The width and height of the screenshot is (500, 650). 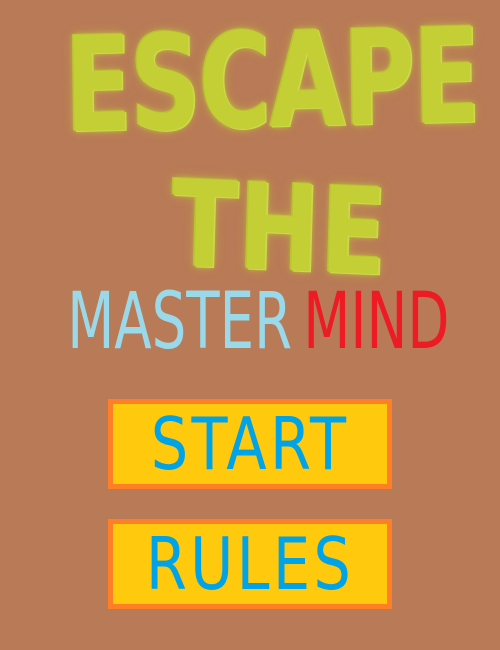 I want to click on rules-button: RULES, so click(x=250, y=564).